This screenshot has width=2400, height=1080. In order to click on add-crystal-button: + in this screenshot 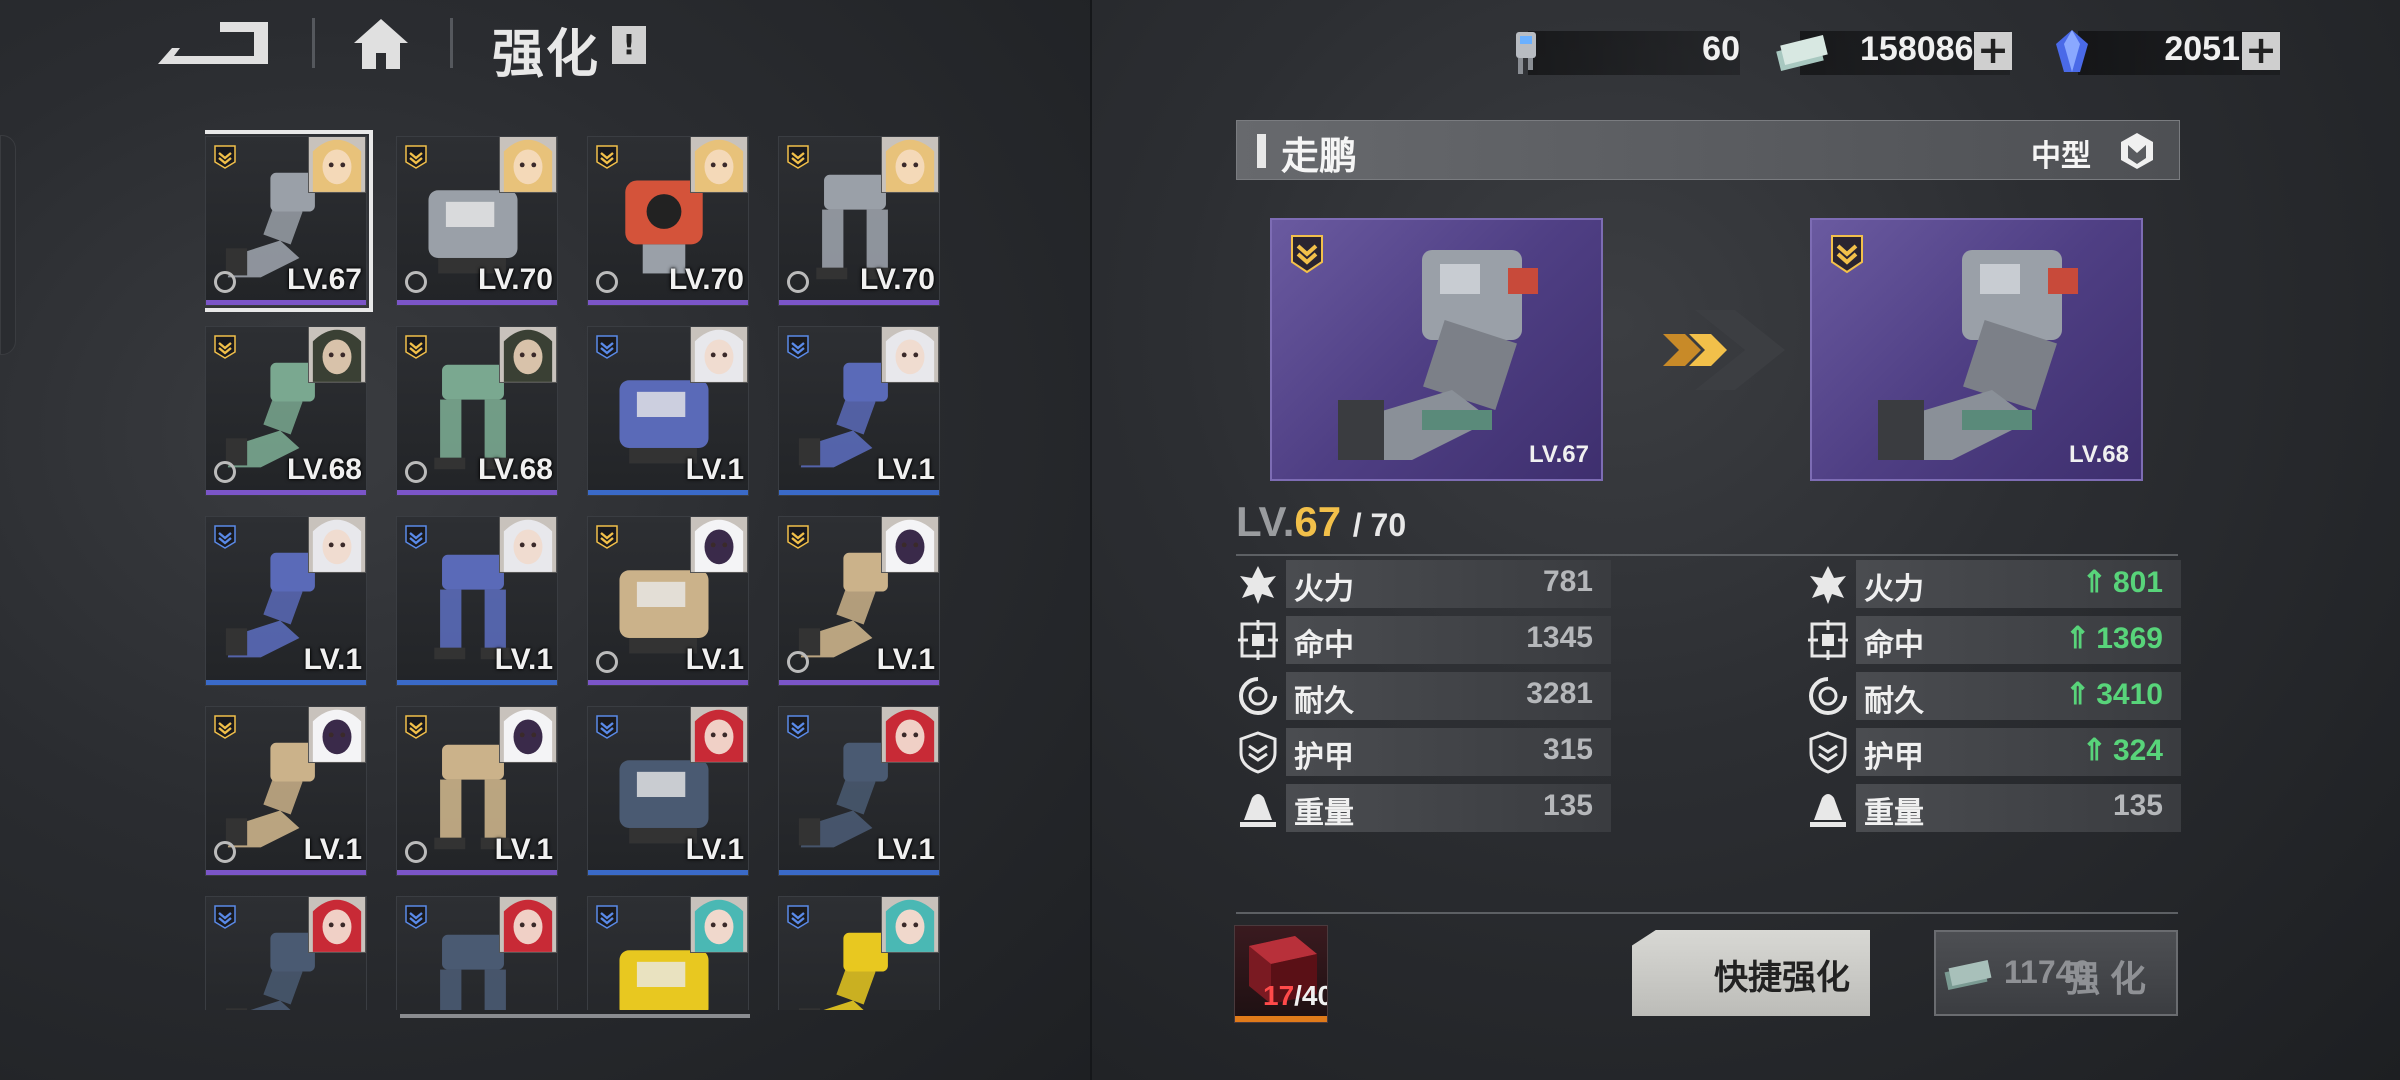, I will do `click(2261, 50)`.